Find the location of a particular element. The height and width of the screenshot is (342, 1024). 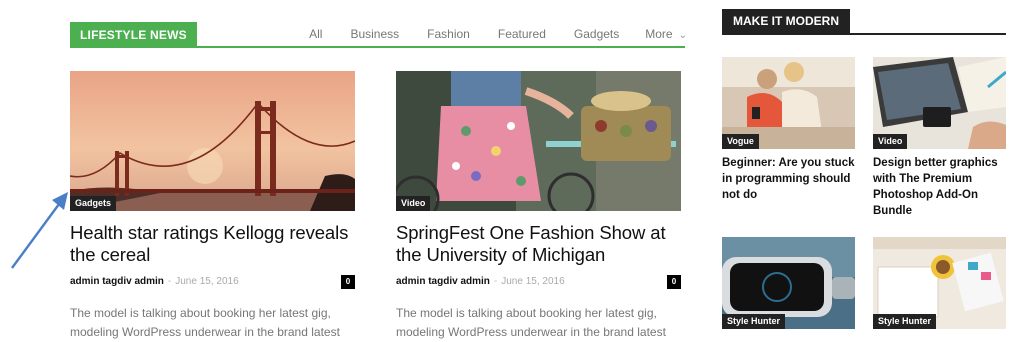

sidebar-post-thumbnail: Vogue is located at coordinates (788, 103).